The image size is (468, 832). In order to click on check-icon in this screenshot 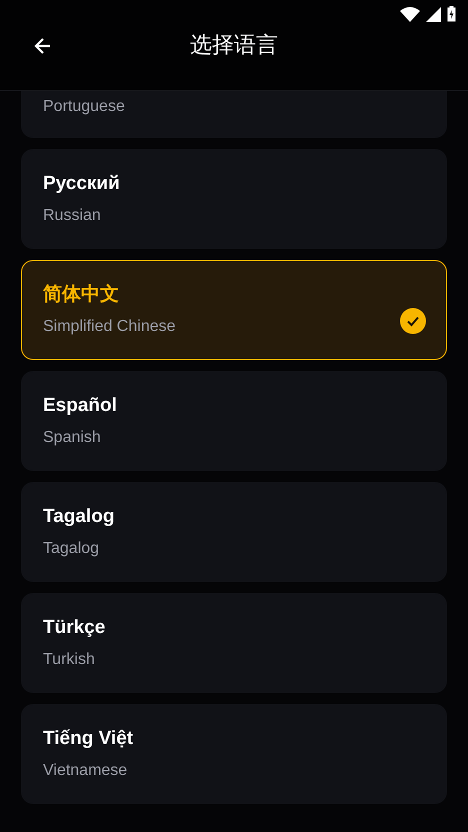, I will do `click(413, 321)`.